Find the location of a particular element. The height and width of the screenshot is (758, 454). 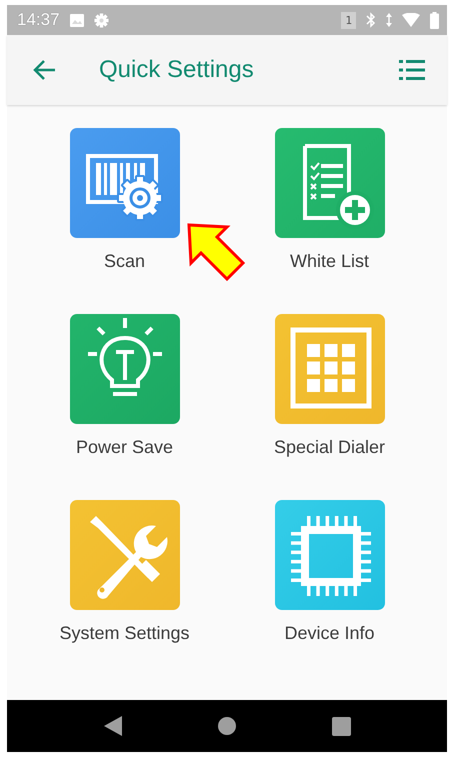

tile-label: Special Dialer is located at coordinates (330, 447).